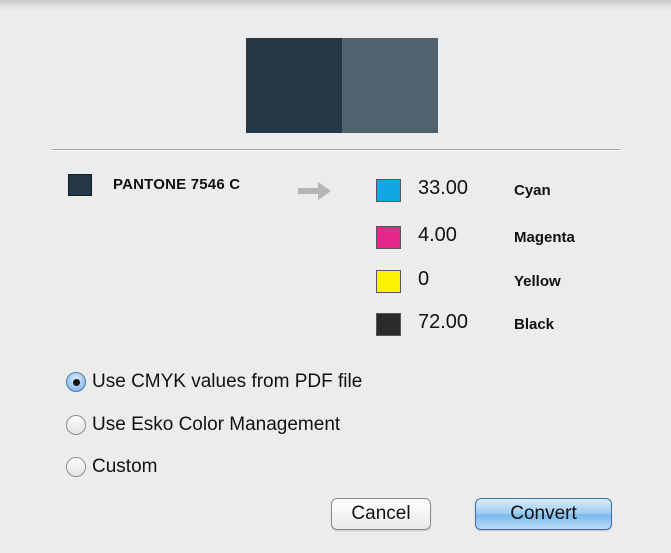  Describe the element at coordinates (294, 85) in the screenshot. I see `spot-color-preview` at that location.